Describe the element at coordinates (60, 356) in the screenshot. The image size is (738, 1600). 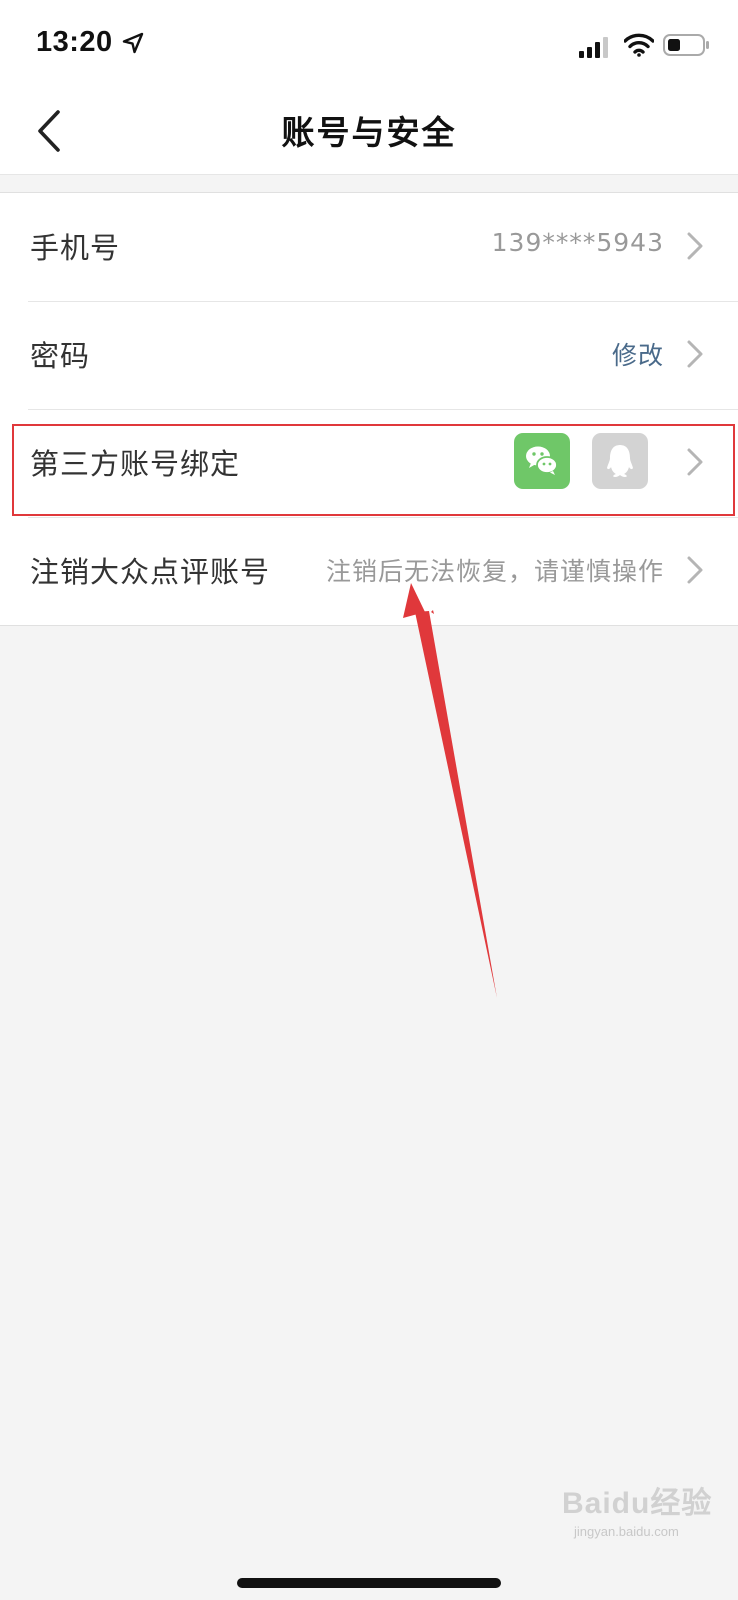
I see `row-label: 密码` at that location.